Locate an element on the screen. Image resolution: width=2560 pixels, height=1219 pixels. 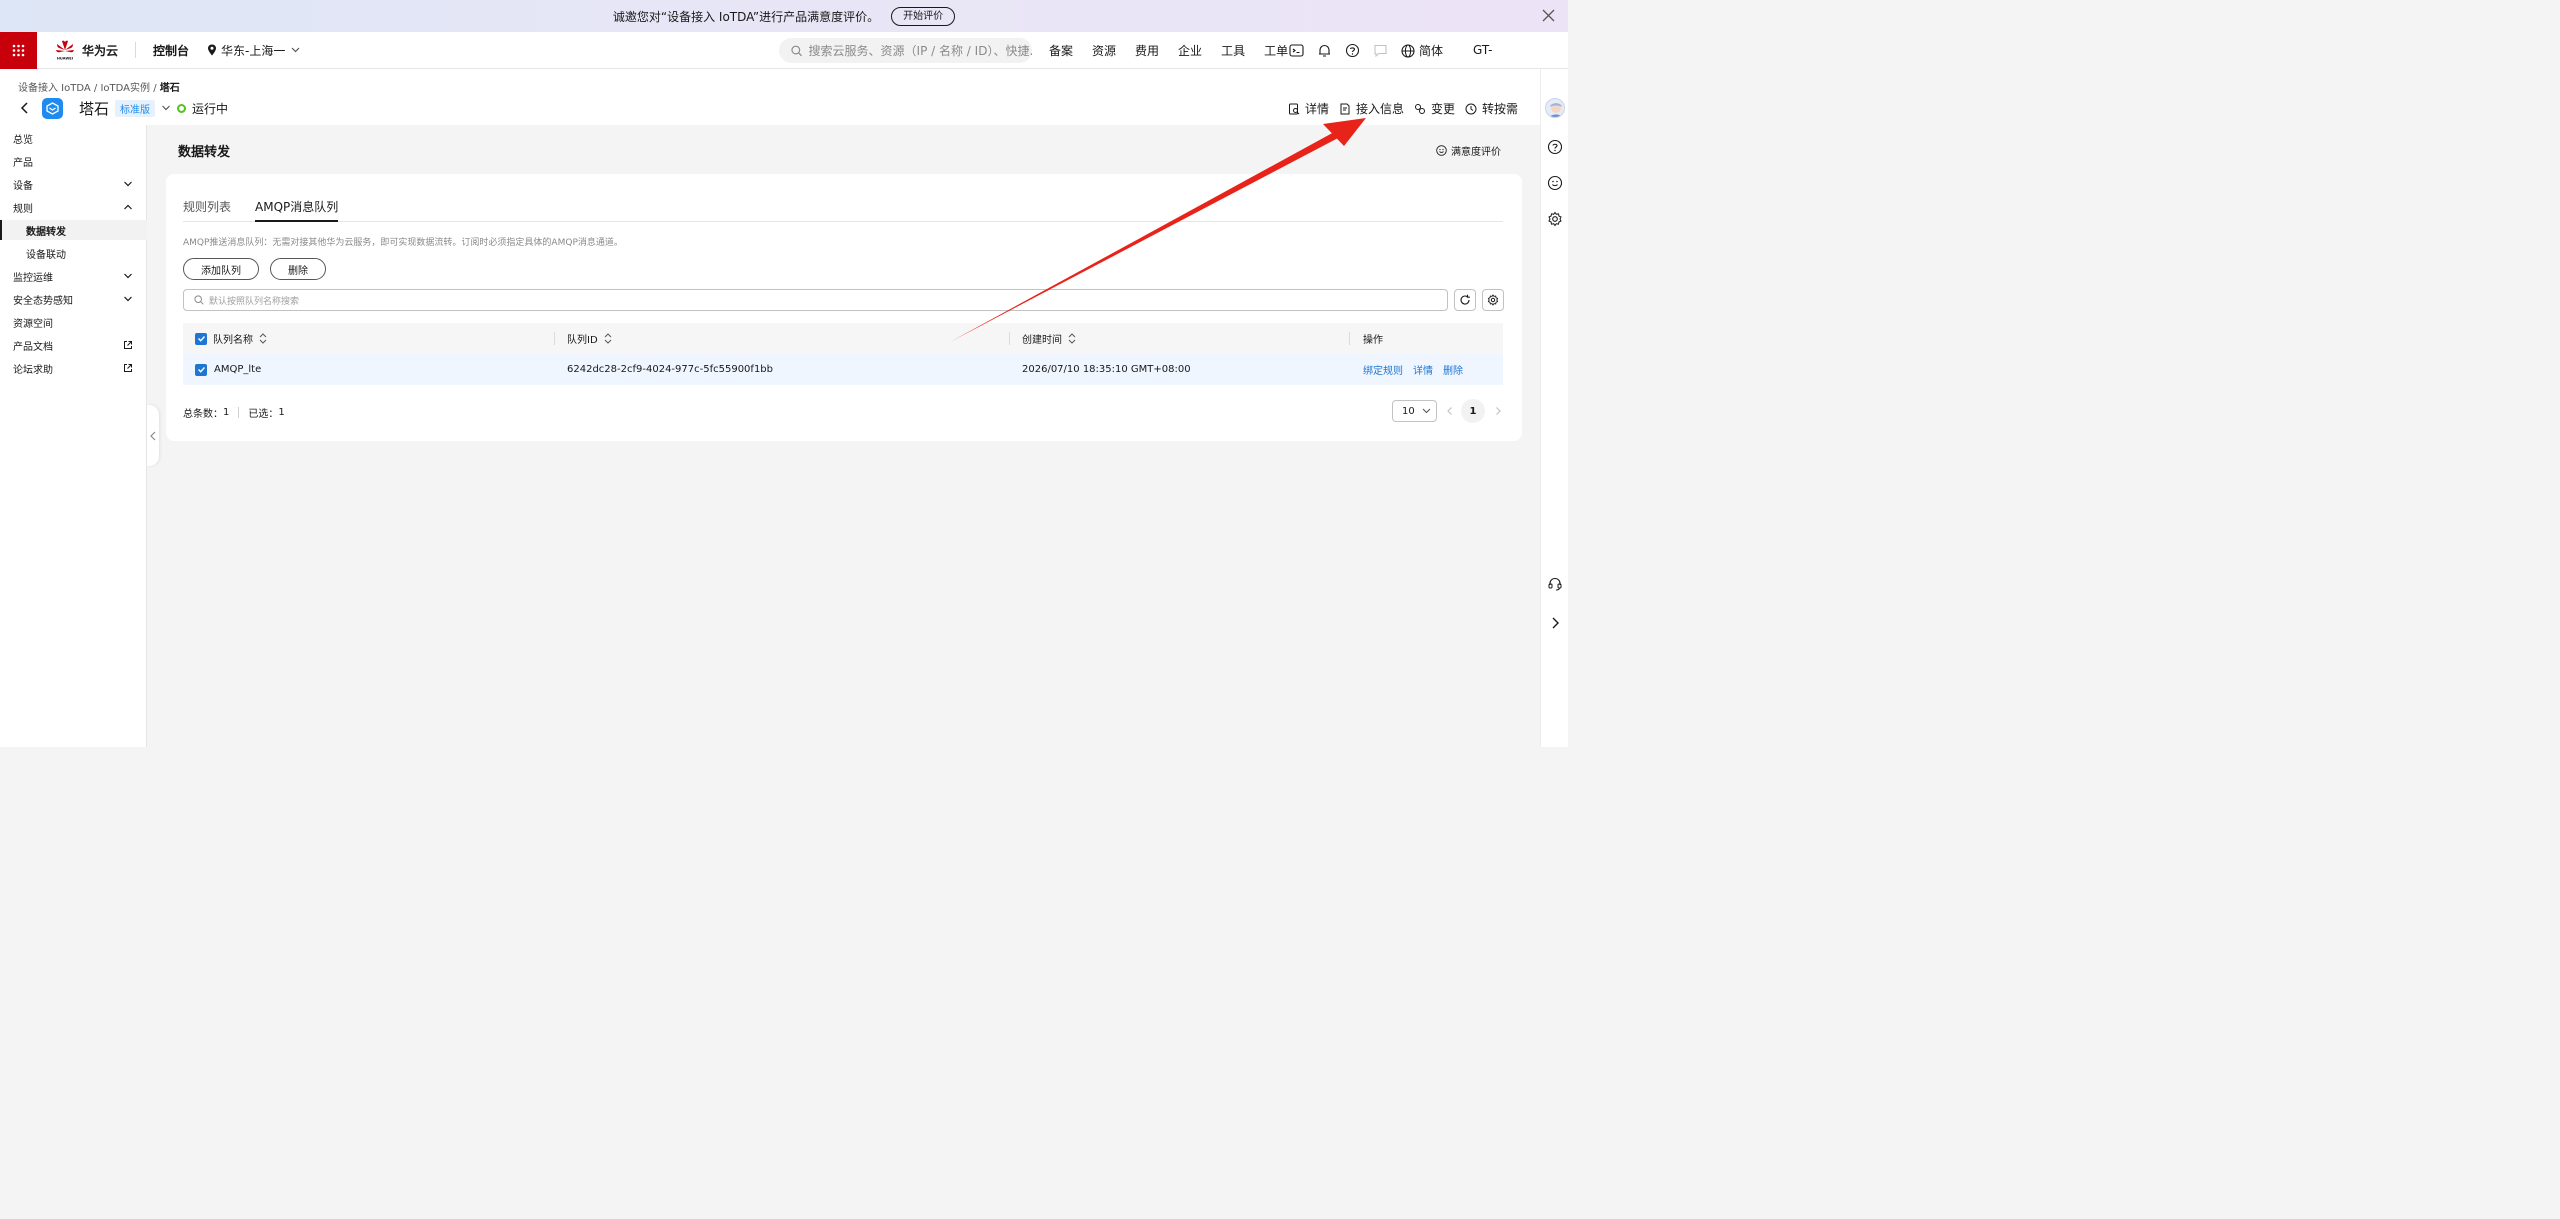
feedback-icon is located at coordinates (1380, 50).